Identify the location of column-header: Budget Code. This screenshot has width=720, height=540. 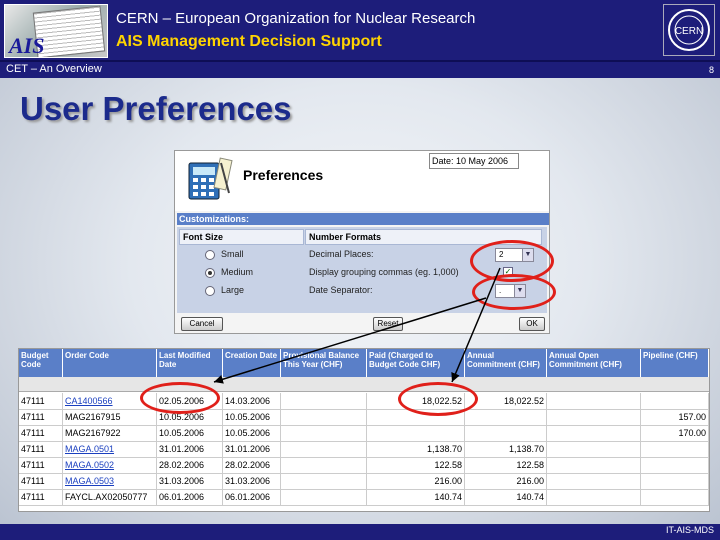
(41, 363).